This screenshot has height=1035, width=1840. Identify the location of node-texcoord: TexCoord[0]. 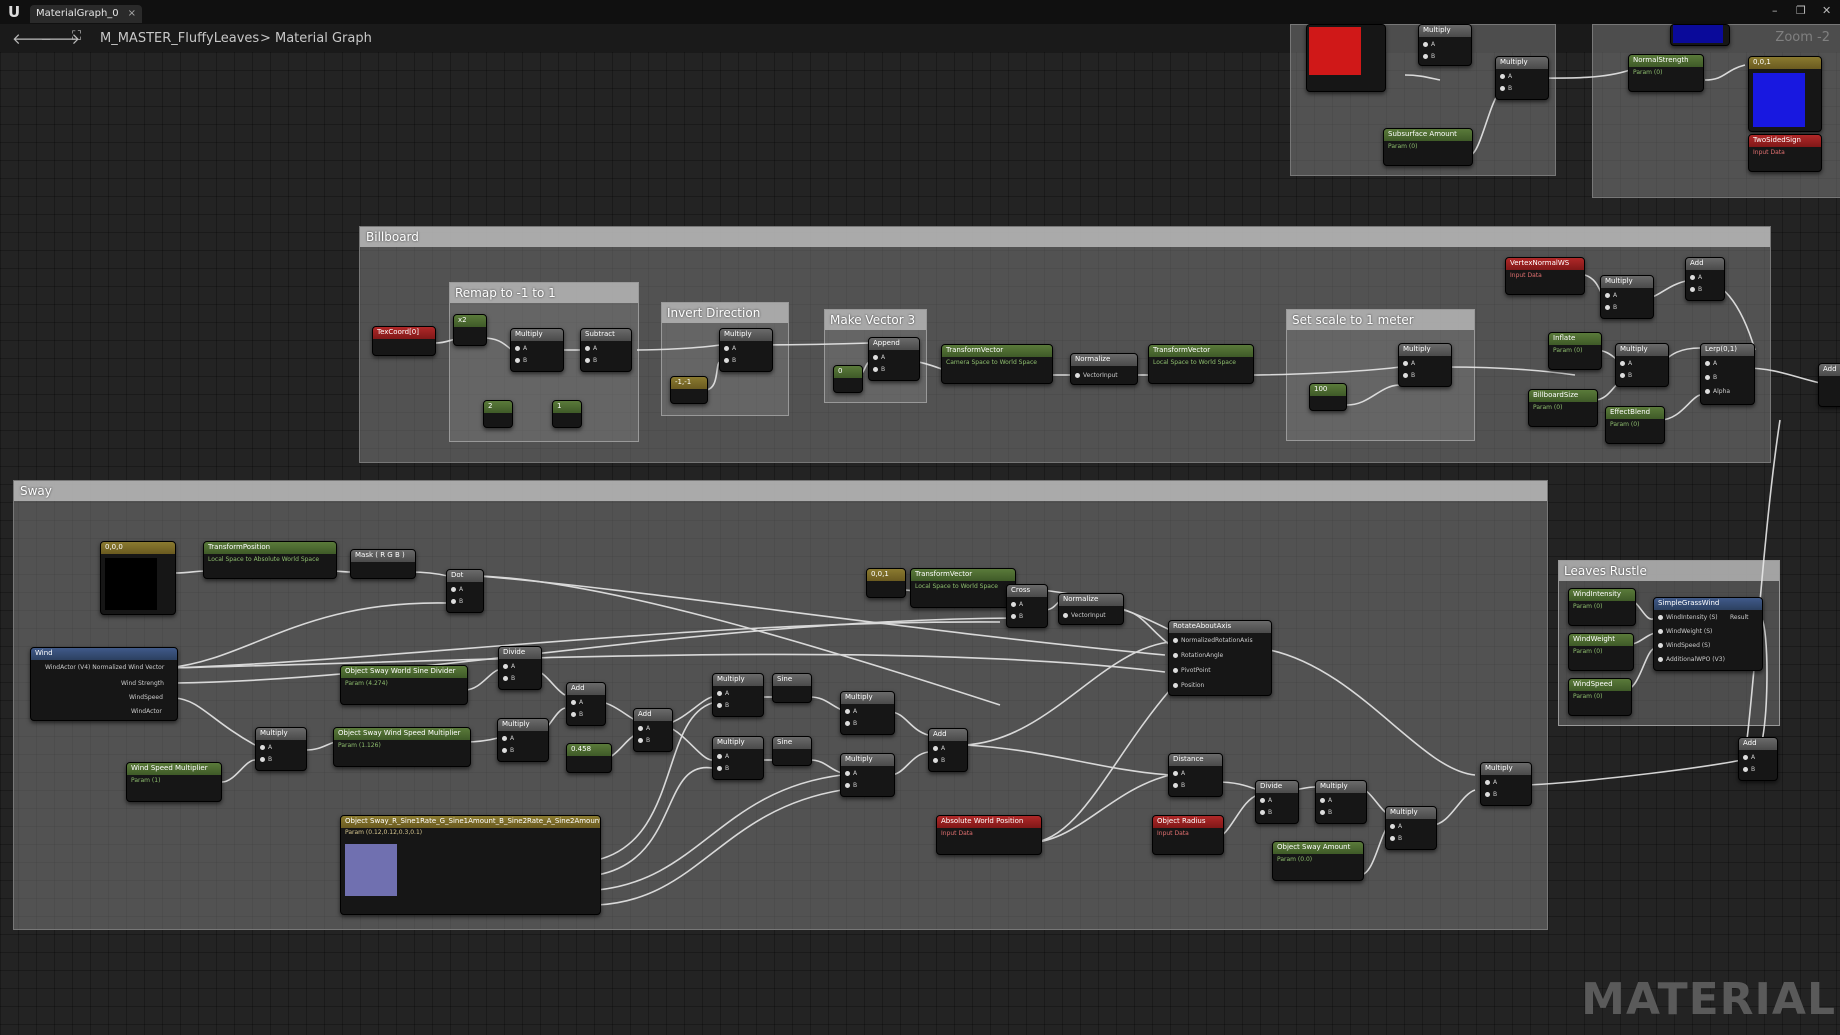
(404, 341).